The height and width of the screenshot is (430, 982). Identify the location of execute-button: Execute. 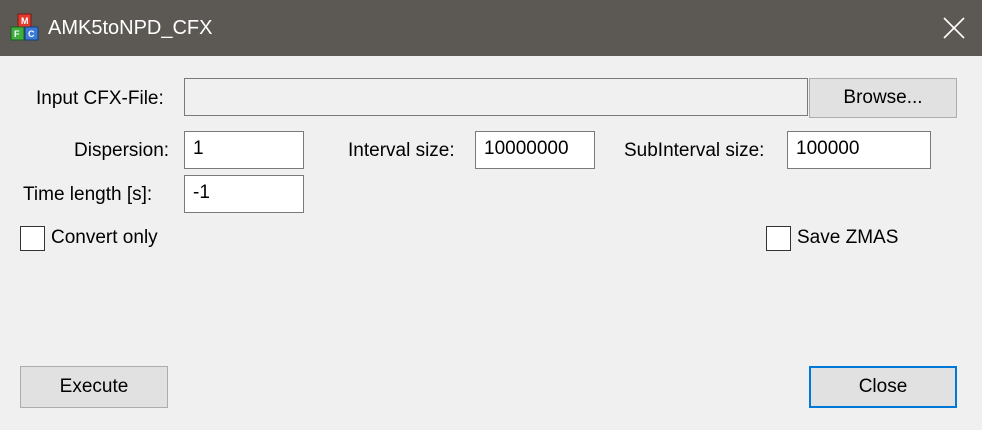
(94, 387).